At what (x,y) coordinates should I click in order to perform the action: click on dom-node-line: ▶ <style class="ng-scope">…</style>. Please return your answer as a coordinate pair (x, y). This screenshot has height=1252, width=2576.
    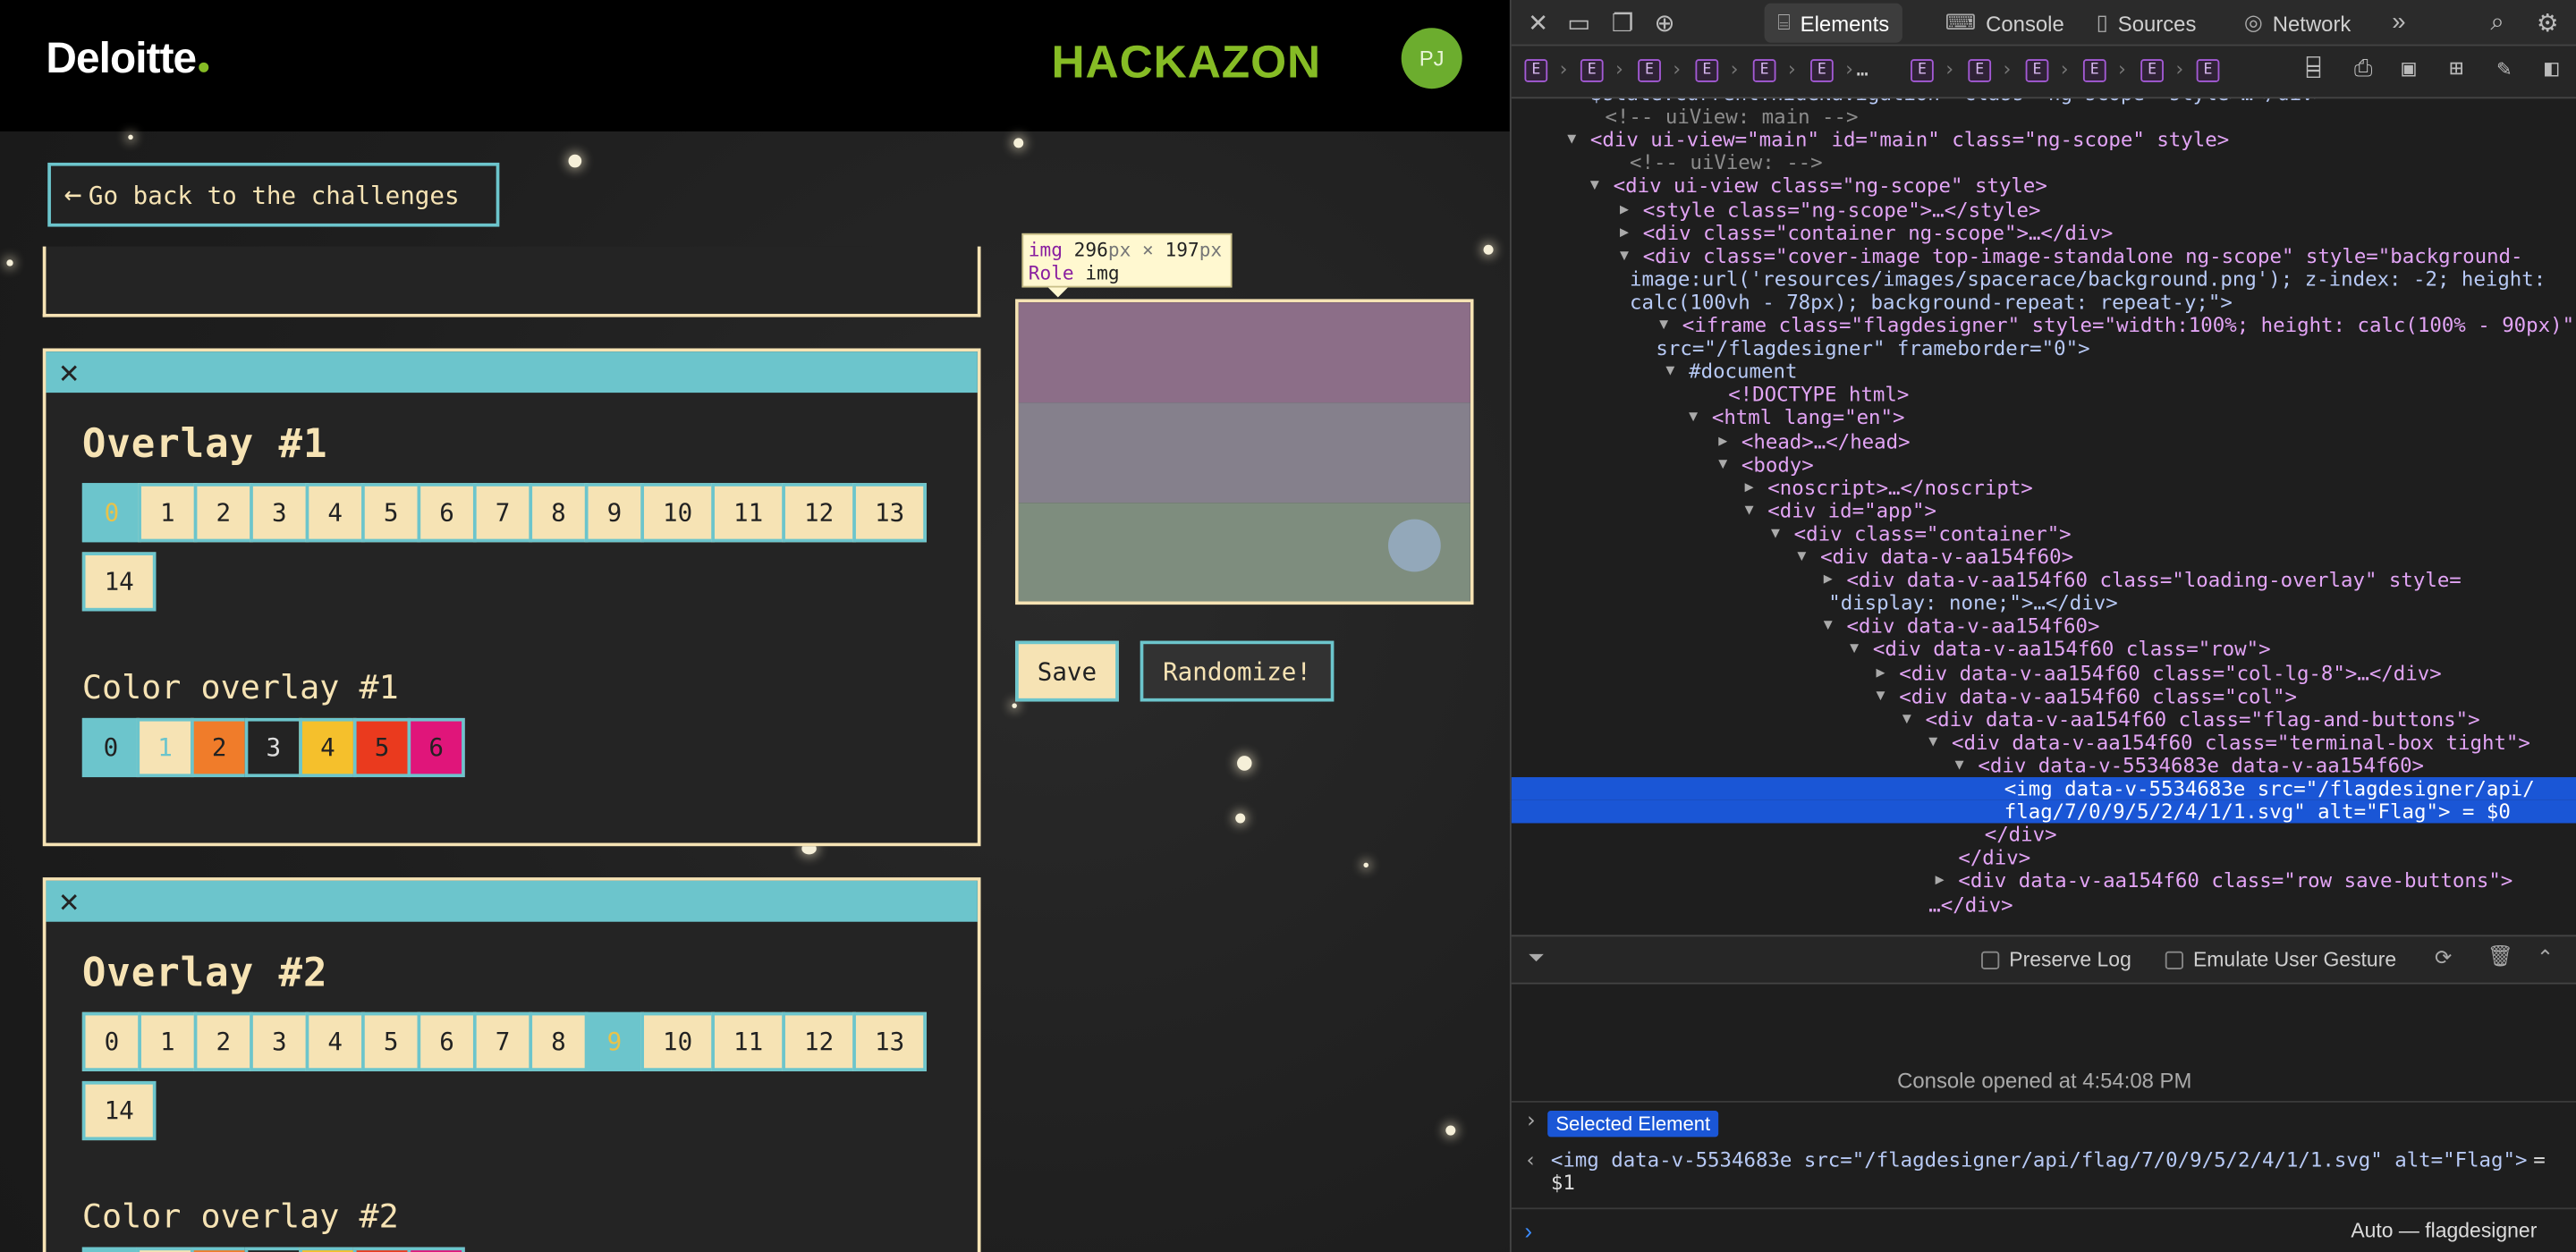
    Looking at the image, I should click on (2044, 209).